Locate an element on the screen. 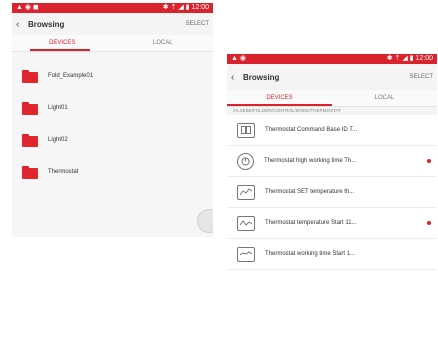 This screenshot has height=339, width=438. folder-row: Thermostat is located at coordinates (112, 172).